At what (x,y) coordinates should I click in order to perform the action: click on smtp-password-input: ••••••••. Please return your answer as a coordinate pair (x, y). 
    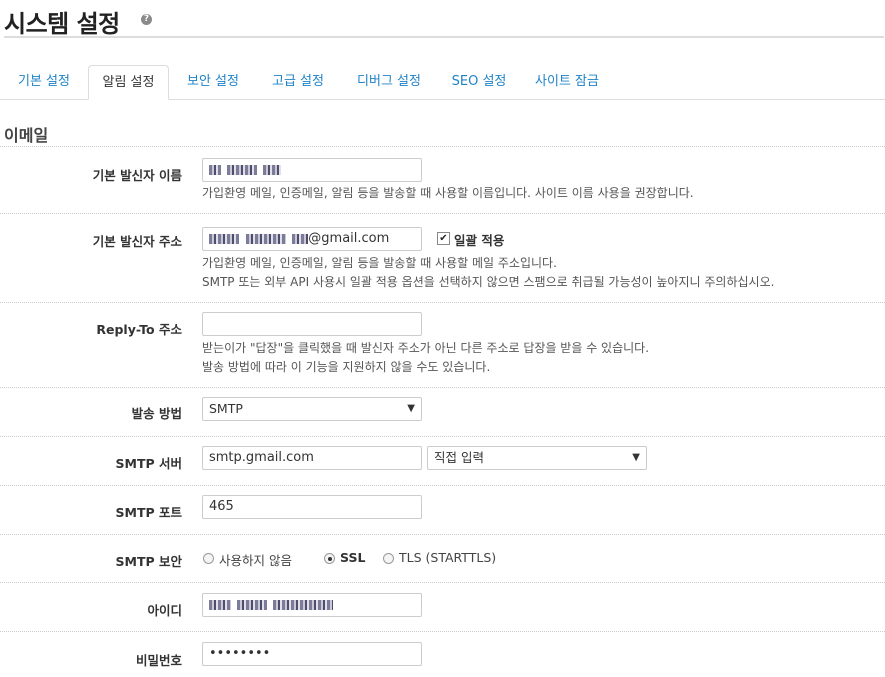
    Looking at the image, I should click on (312, 654).